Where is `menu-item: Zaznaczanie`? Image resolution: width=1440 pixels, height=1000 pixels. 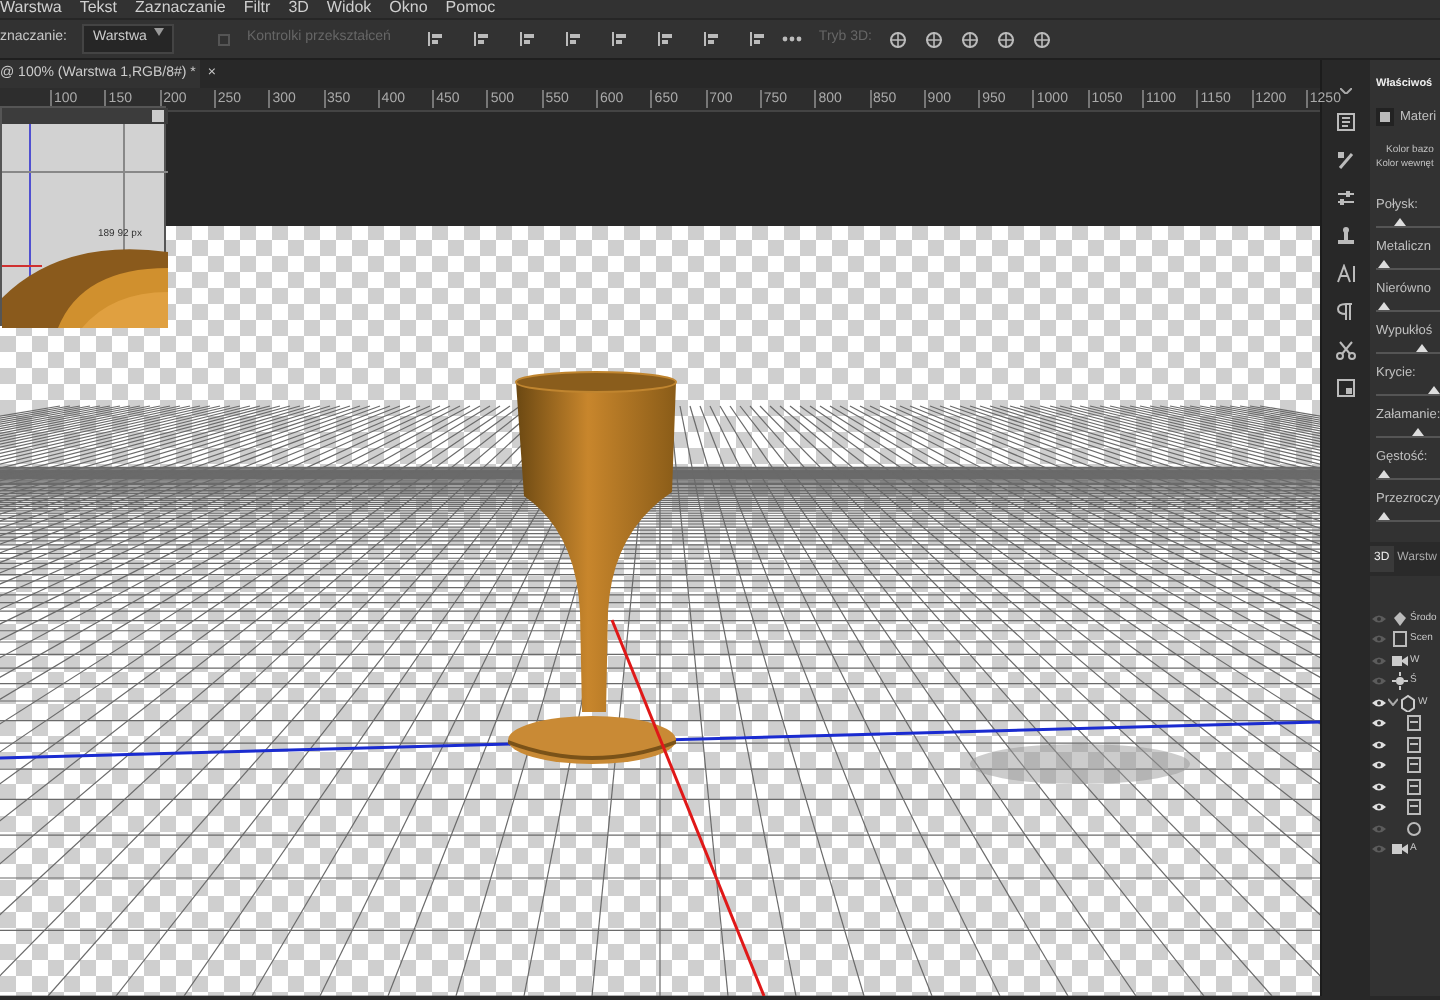 menu-item: Zaznaczanie is located at coordinates (180, 8).